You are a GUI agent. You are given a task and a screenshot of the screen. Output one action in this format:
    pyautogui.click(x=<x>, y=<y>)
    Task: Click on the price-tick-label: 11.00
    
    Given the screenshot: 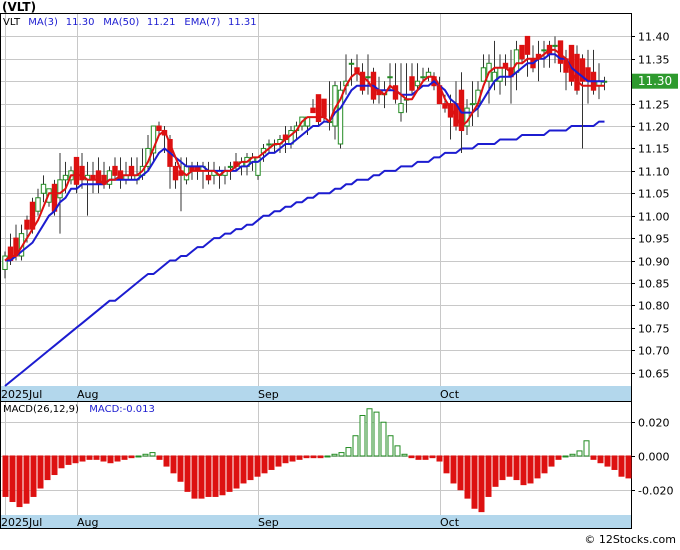 What is the action you would take?
    pyautogui.click(x=654, y=217)
    